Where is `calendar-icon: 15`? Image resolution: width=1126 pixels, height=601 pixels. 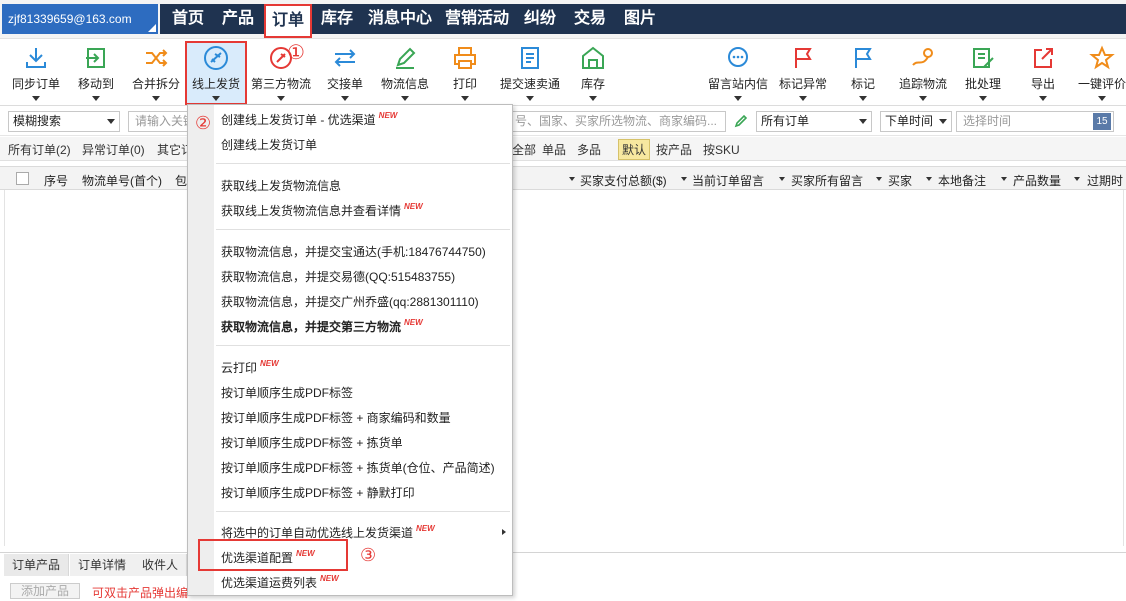
calendar-icon: 15 is located at coordinates (1102, 121).